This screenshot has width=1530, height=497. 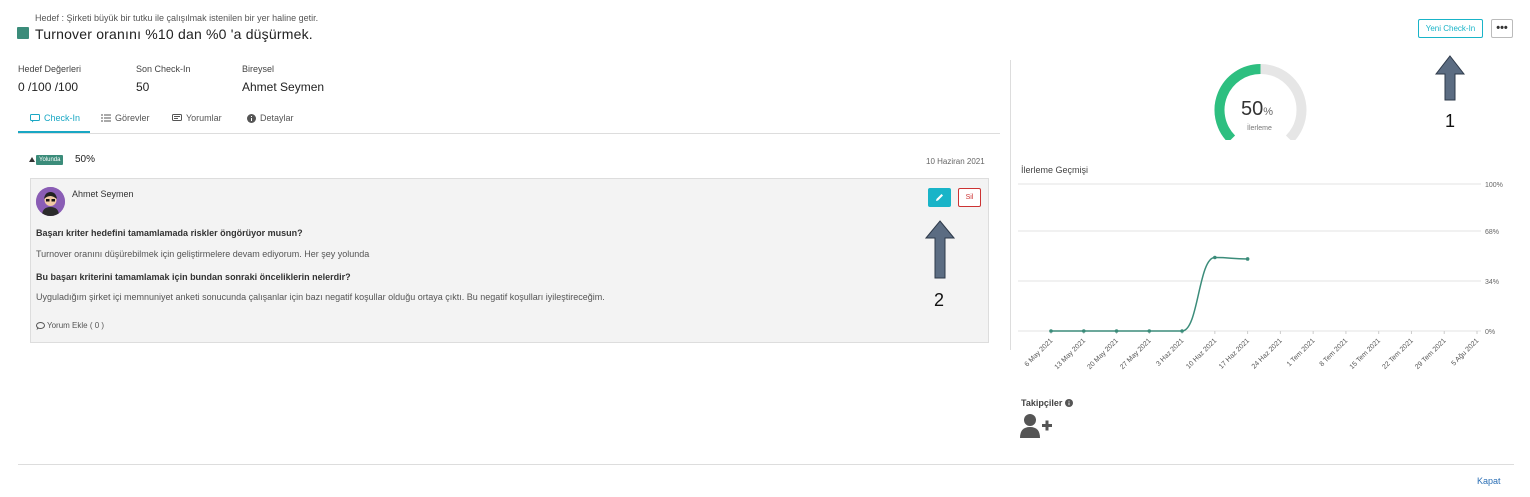 I want to click on history-title: İlerleme Geçmişi, so click(x=1055, y=170).